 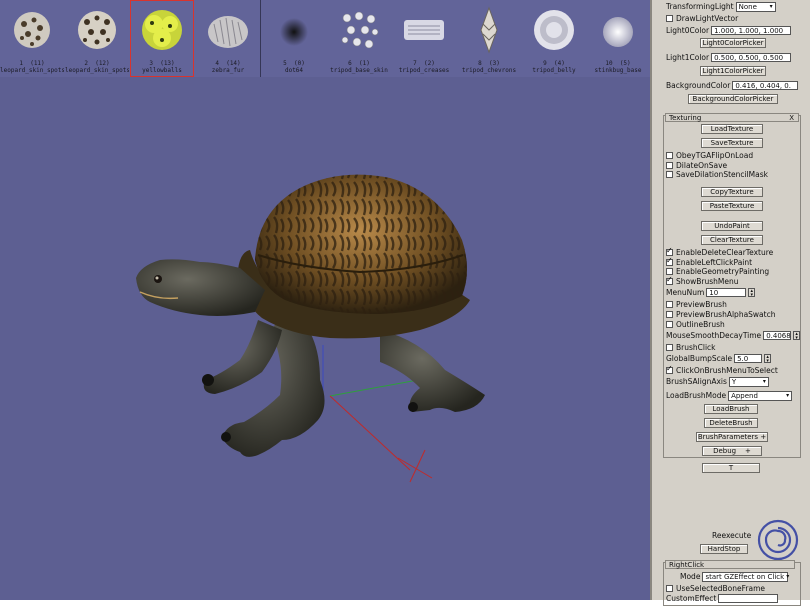 What do you see at coordinates (669, 588) in the screenshot?
I see `use-selected-bone-checkbox` at bounding box center [669, 588].